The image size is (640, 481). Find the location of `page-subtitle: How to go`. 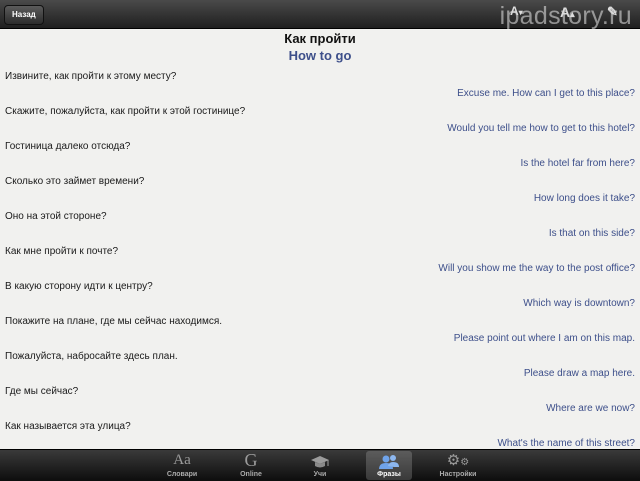

page-subtitle: How to go is located at coordinates (320, 55).